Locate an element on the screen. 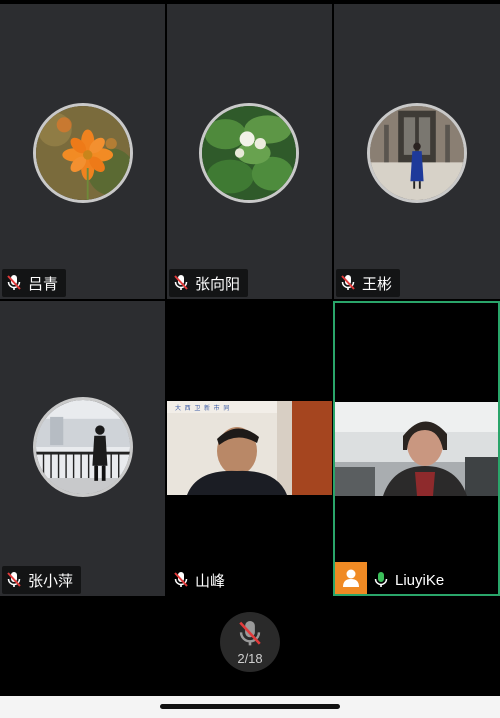 The width and height of the screenshot is (500, 718). page-indicator: 2/18 is located at coordinates (250, 658).